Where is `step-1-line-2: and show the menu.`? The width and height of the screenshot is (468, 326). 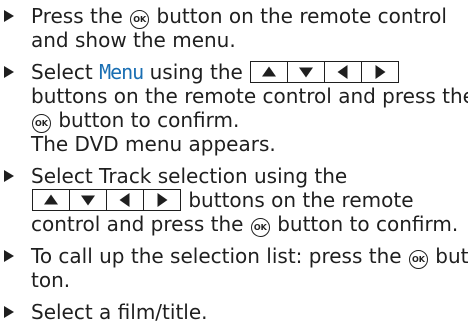
step-1-line-2: and show the menu. is located at coordinates (133, 40).